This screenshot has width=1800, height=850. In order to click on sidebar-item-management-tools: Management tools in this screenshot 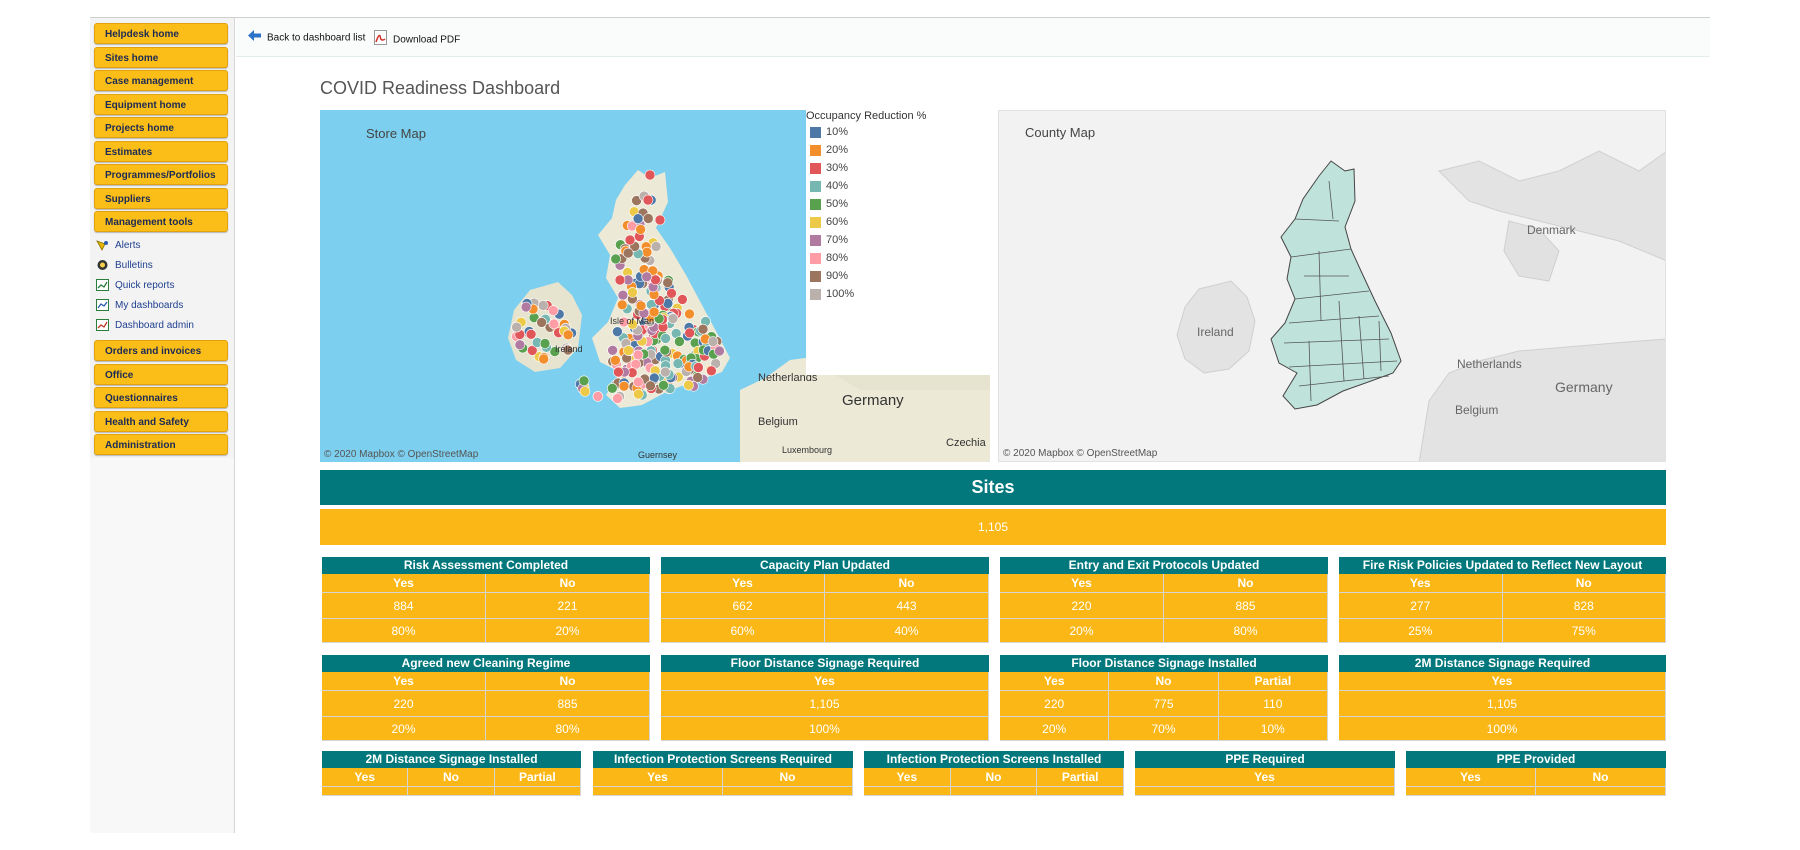, I will do `click(161, 221)`.